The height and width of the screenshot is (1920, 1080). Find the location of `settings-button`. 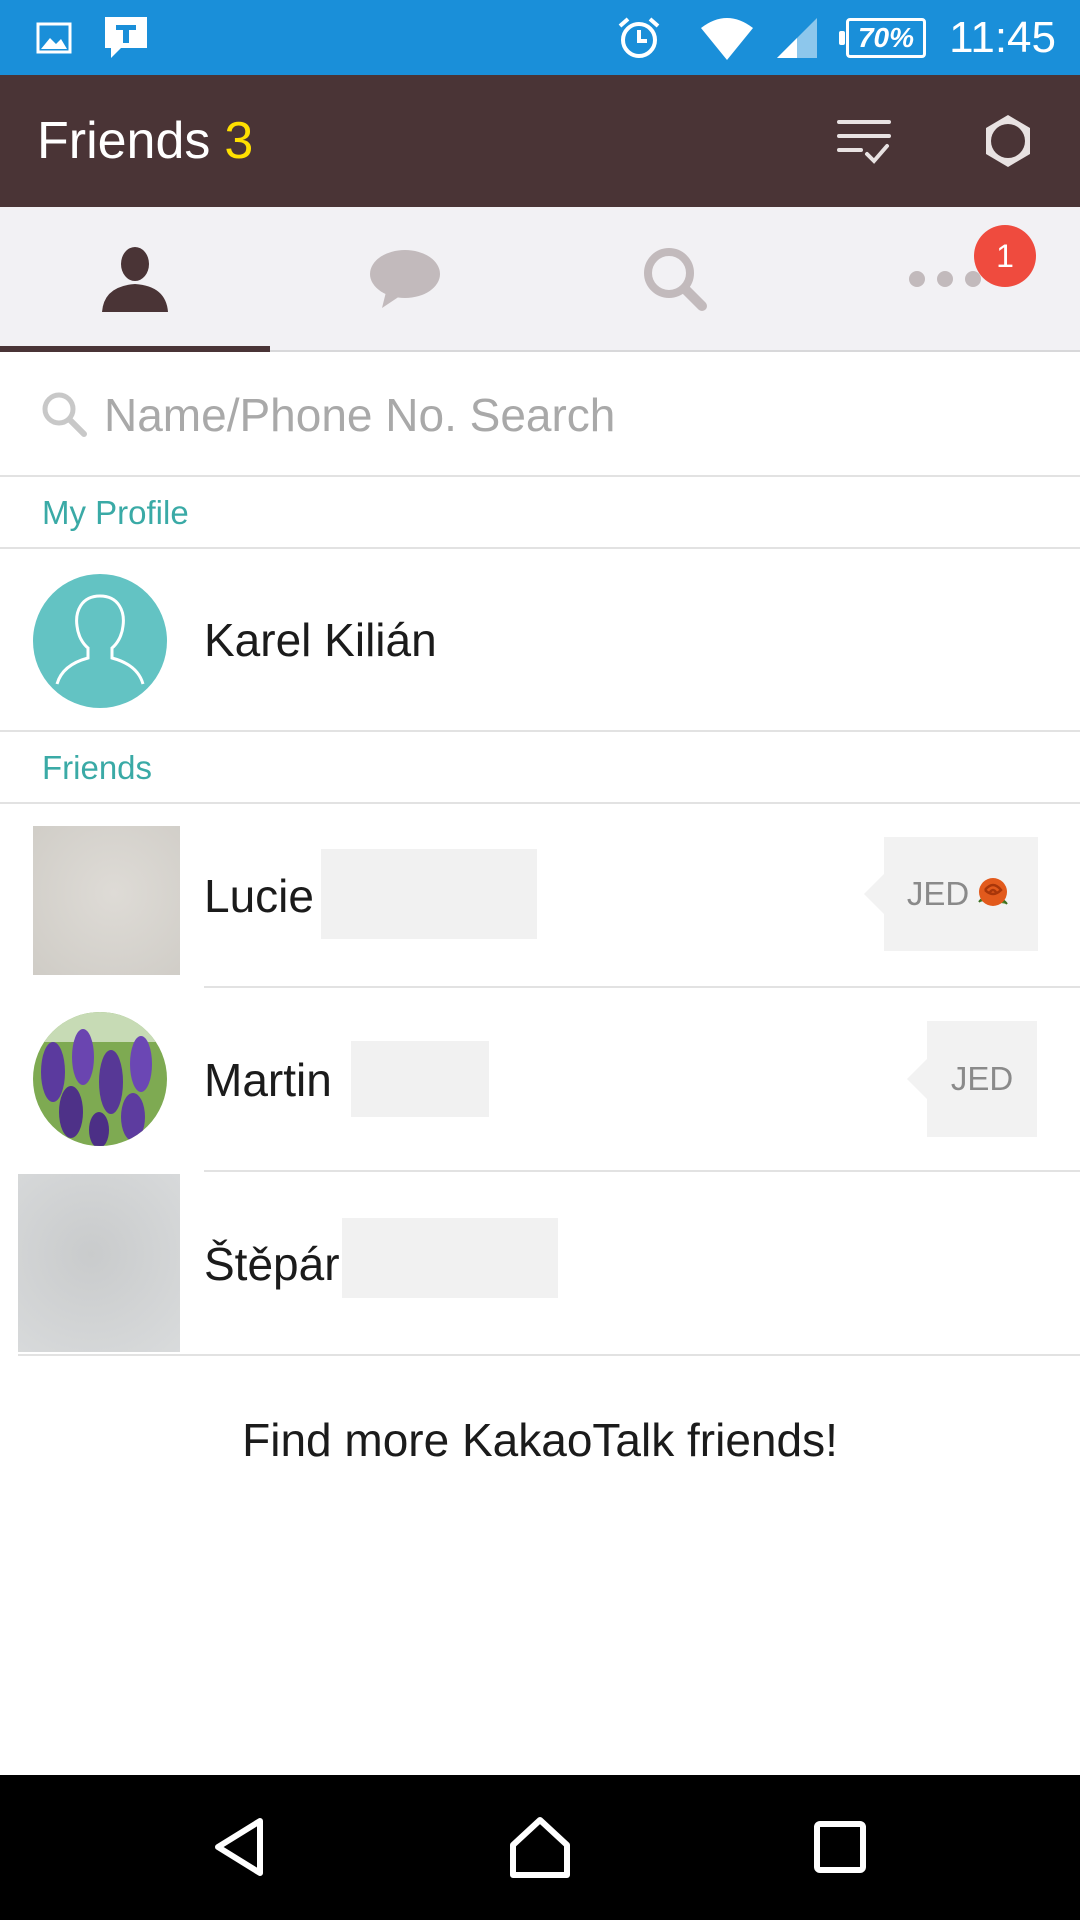

settings-button is located at coordinates (1008, 141).